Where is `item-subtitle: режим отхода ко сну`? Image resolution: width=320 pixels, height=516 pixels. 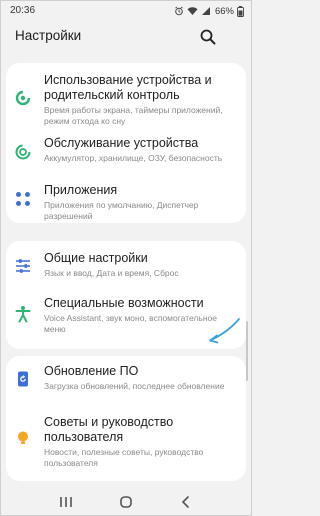
item-subtitle: режим отхода ко сну is located at coordinates (85, 121).